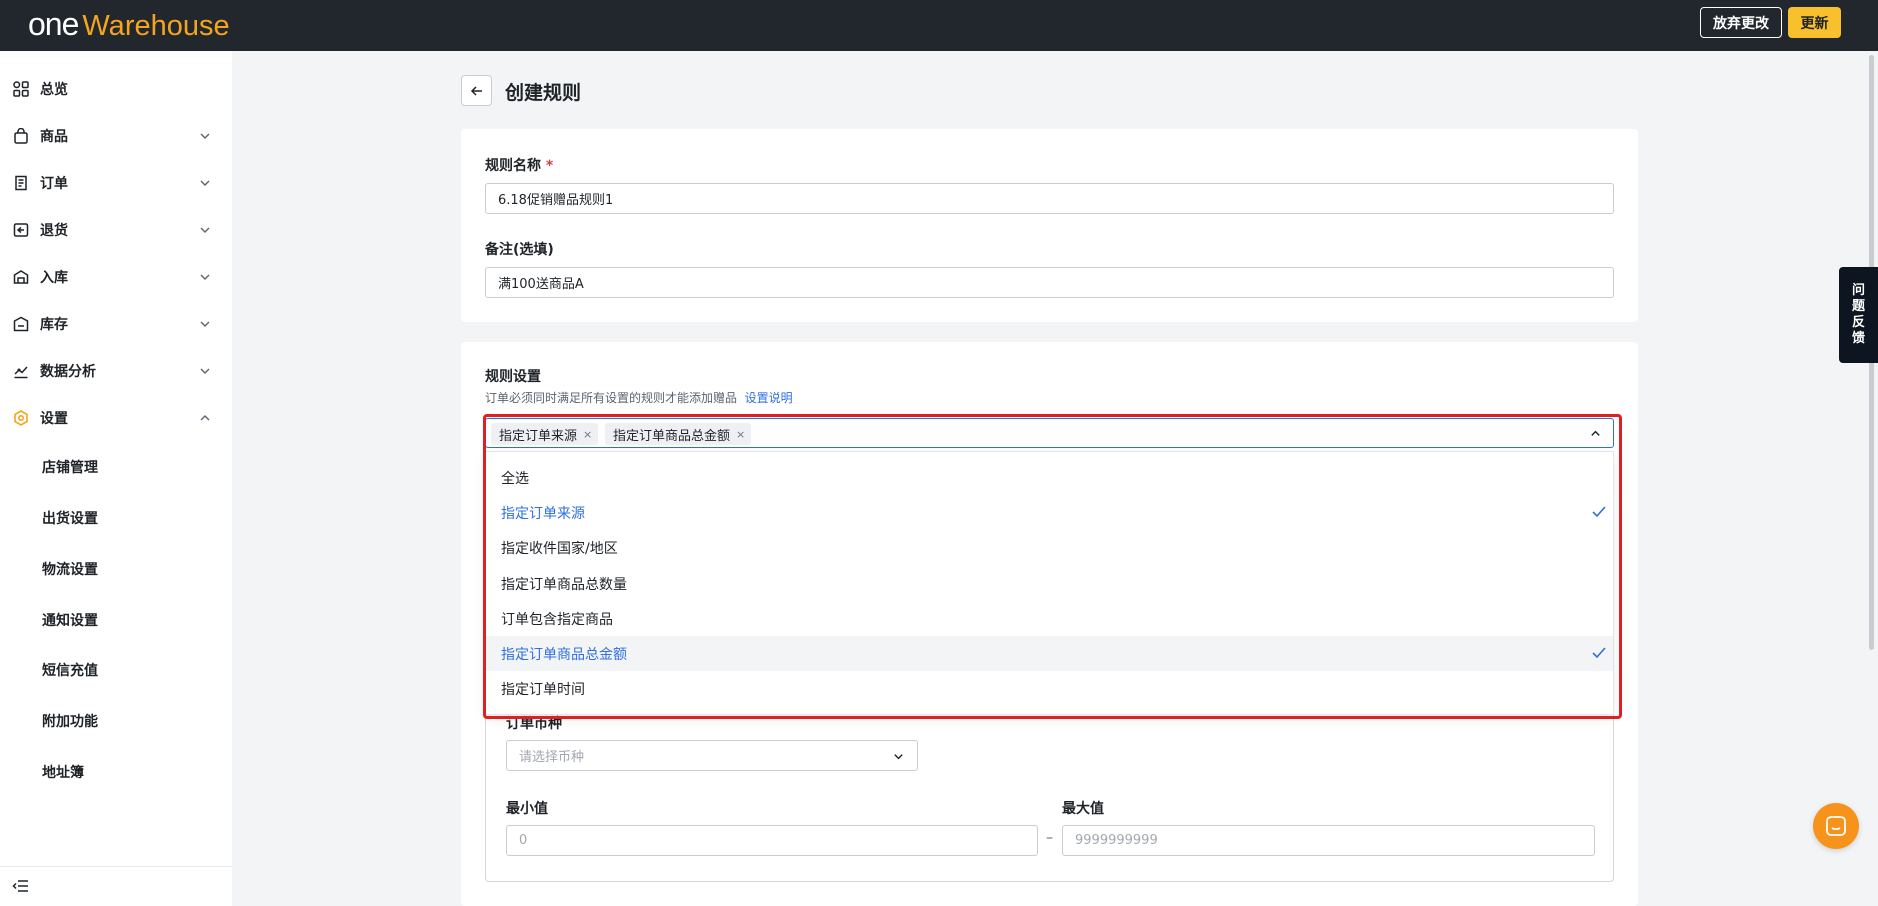 The width and height of the screenshot is (1878, 906). Describe the element at coordinates (513, 377) in the screenshot. I see `rule-settings-heading: 规则设置` at that location.